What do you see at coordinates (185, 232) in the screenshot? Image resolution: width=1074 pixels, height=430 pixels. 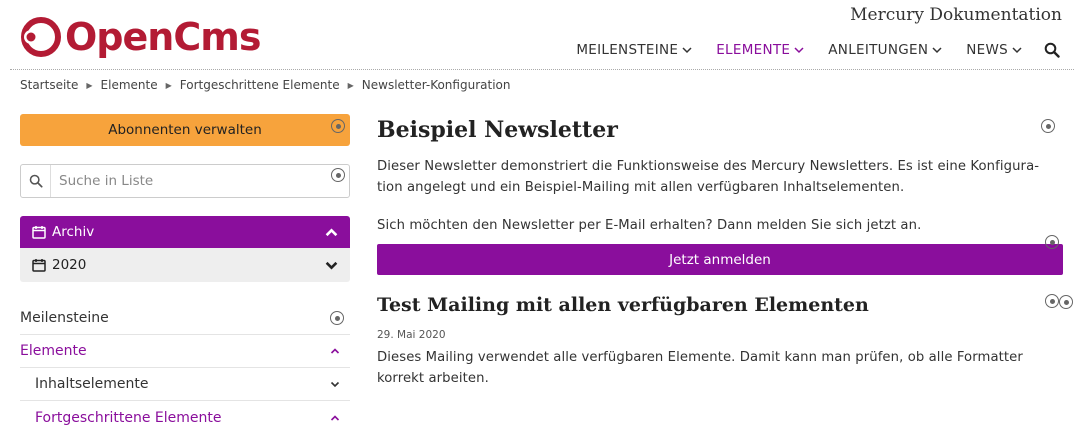 I see `archive-toggle: Archiv` at bounding box center [185, 232].